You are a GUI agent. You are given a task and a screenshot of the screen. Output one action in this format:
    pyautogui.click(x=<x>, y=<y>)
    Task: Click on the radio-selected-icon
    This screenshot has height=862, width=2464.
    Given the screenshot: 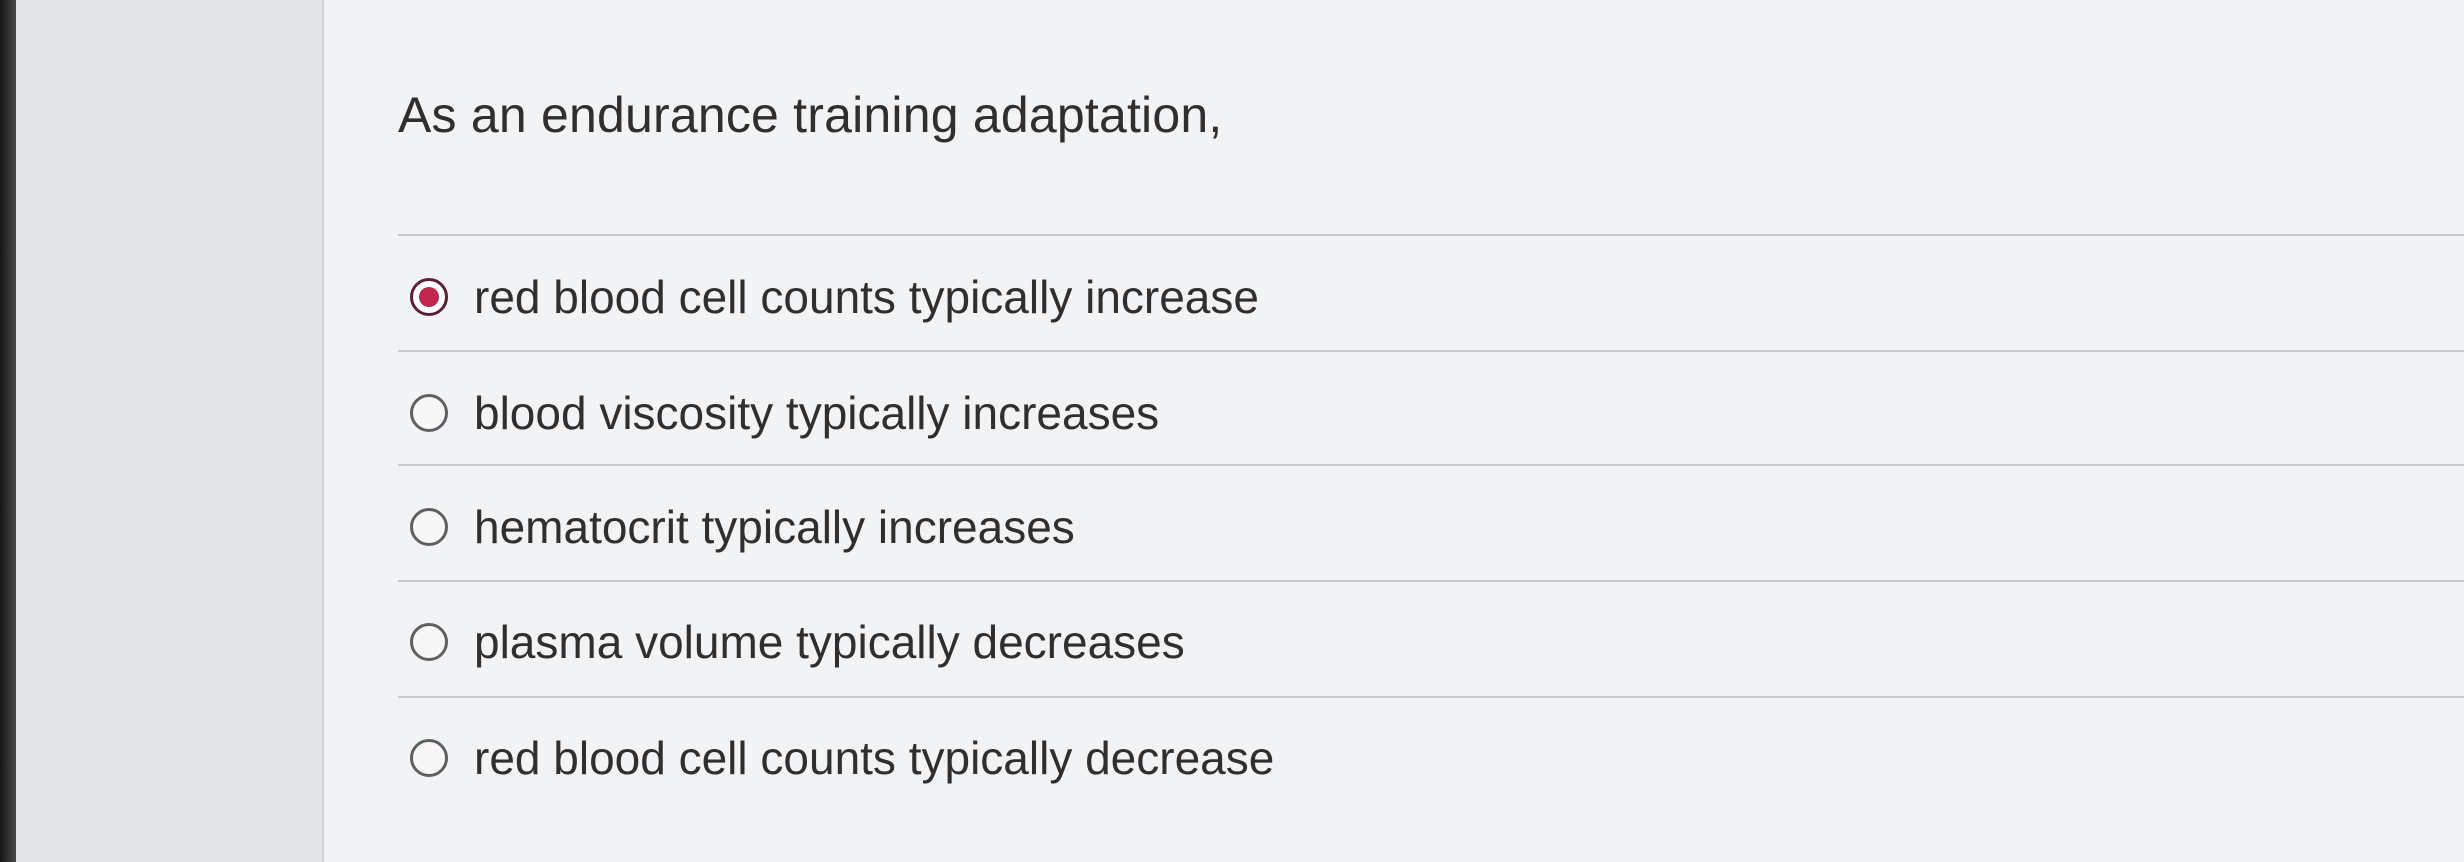 What is the action you would take?
    pyautogui.click(x=429, y=297)
    